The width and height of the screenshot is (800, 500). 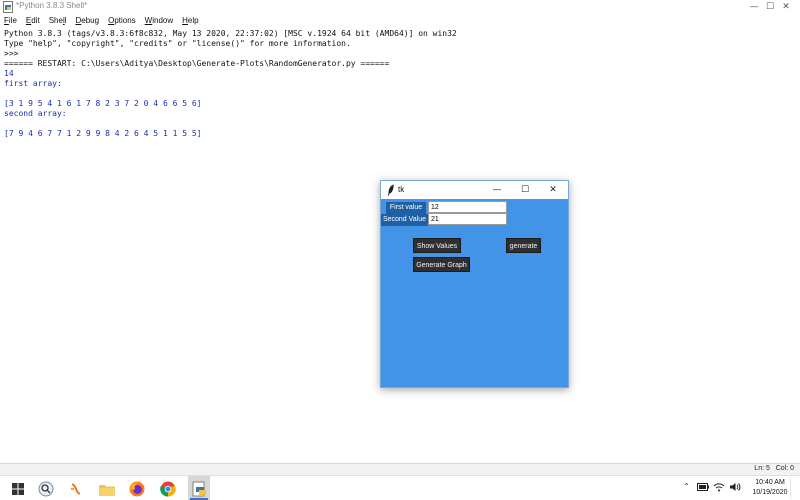 I want to click on cursor-position: Ln: 5 Col: 0, so click(x=774, y=468).